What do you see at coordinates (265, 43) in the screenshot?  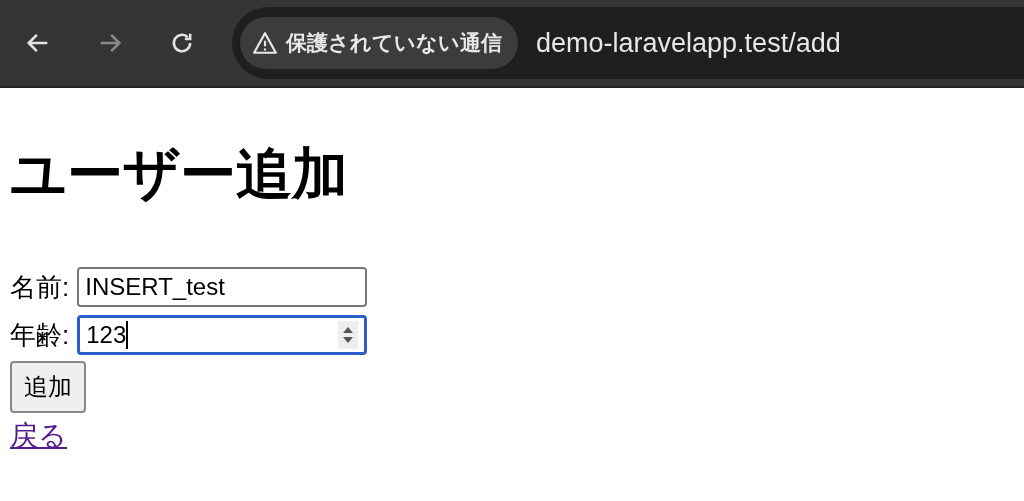 I see `warning-icon` at bounding box center [265, 43].